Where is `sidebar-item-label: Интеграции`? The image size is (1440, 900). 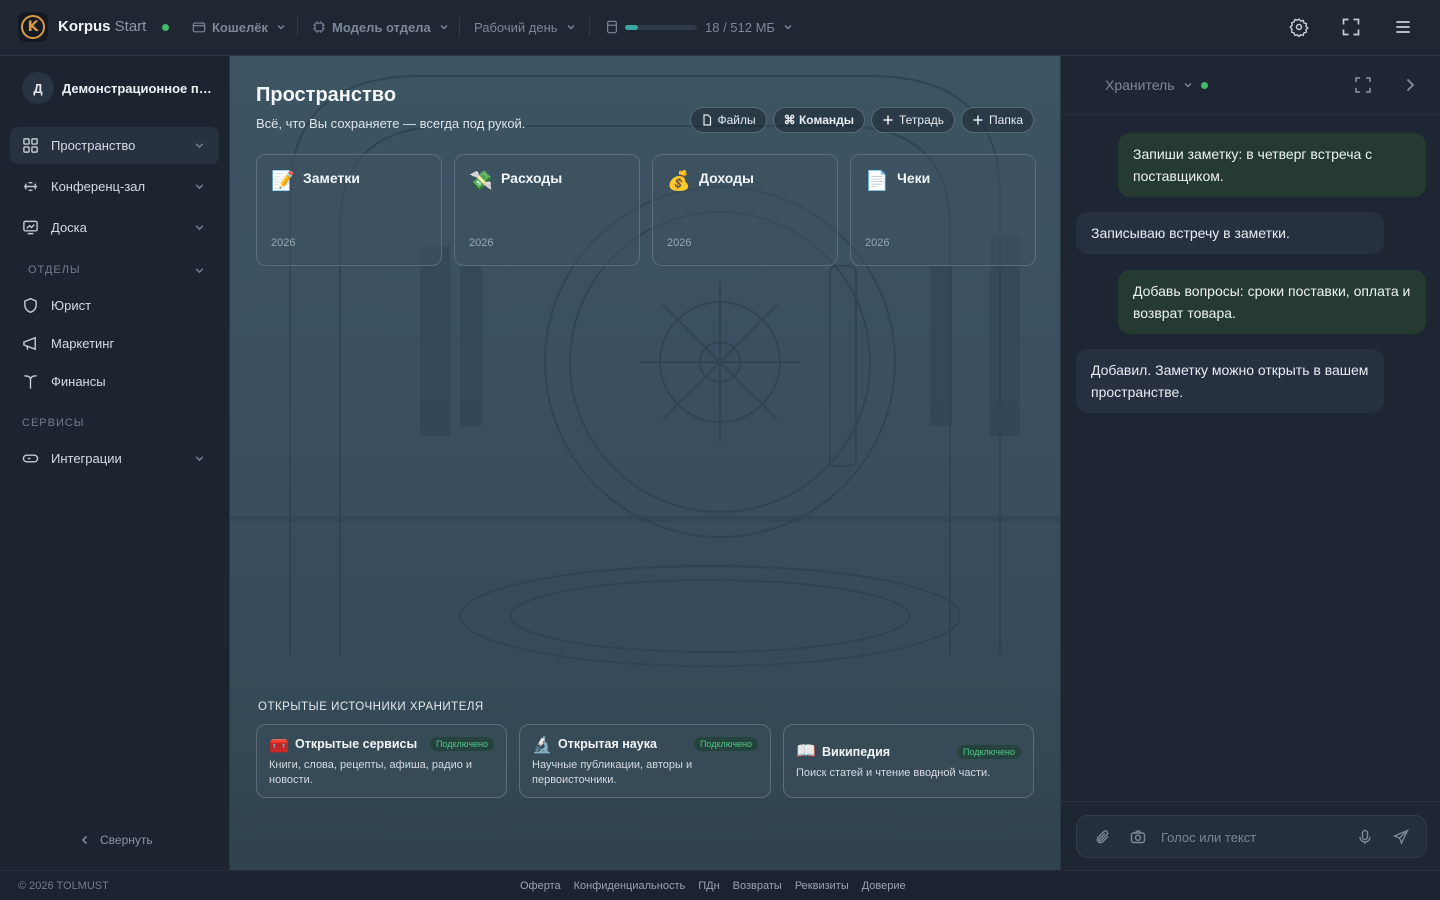
sidebar-item-label: Интеграции is located at coordinates (86, 458).